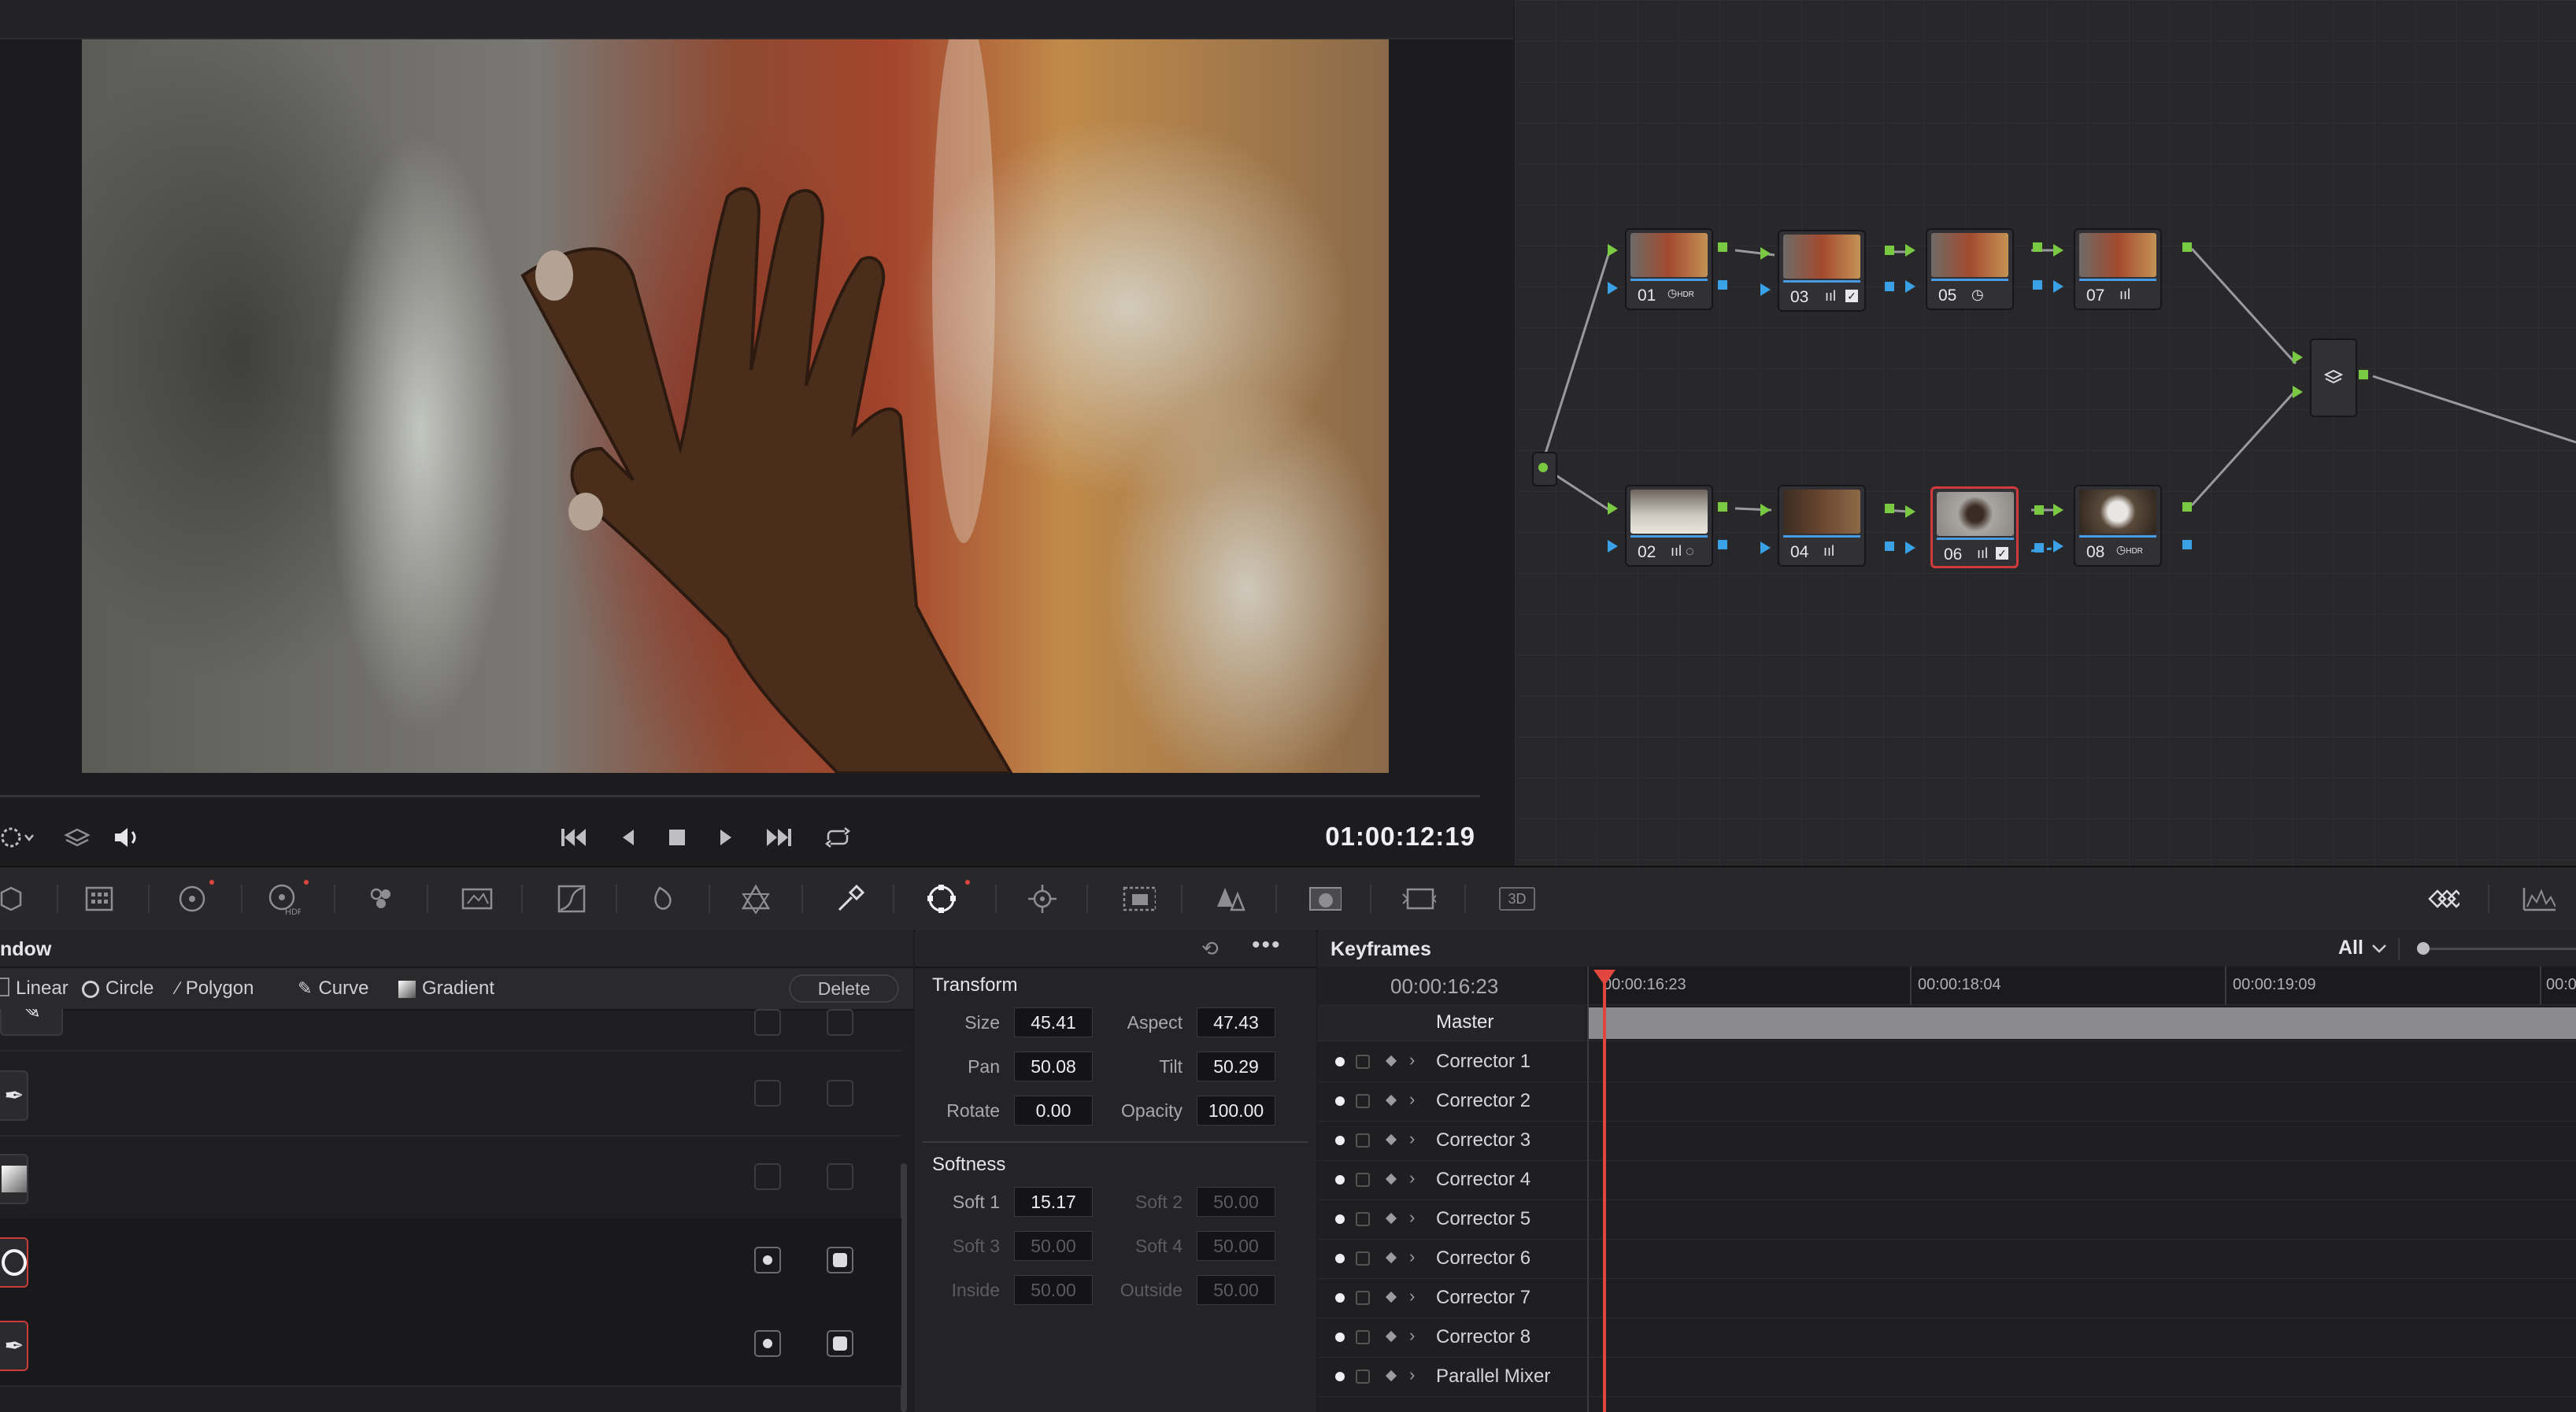  Describe the element at coordinates (1236, 1022) in the screenshot. I see `aspect-field: 47.43` at that location.